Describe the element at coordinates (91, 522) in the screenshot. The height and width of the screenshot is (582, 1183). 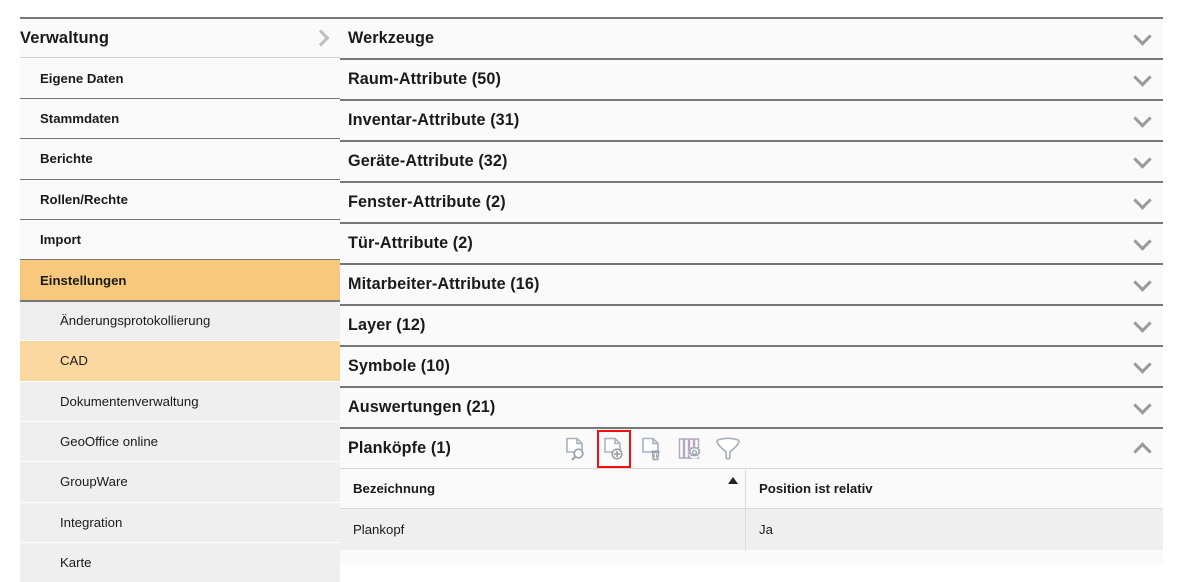
I see `sidebar-subitem-label: Integration` at that location.